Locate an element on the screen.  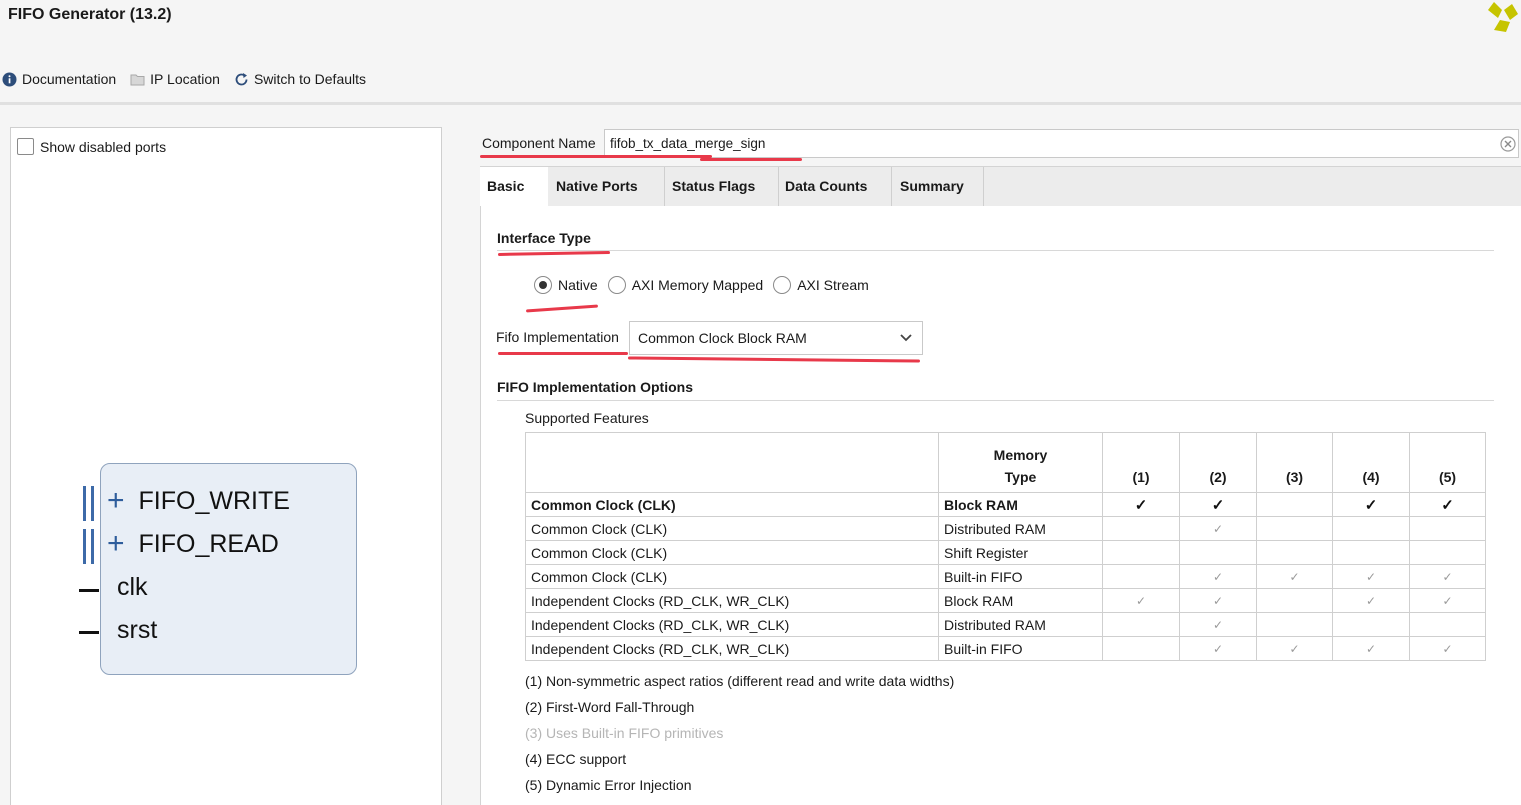
fifo-implementation-select: Common Clock Block RAM is located at coordinates (776, 338).